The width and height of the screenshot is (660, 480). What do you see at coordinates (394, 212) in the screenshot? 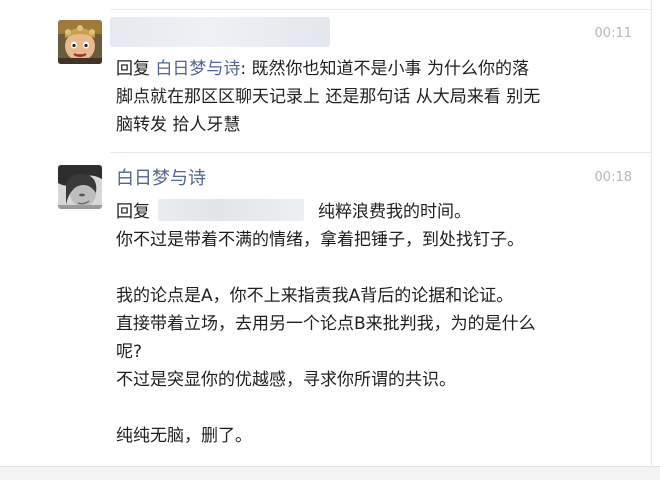
I see `comment-text: 纯粹浪费我的时间。` at bounding box center [394, 212].